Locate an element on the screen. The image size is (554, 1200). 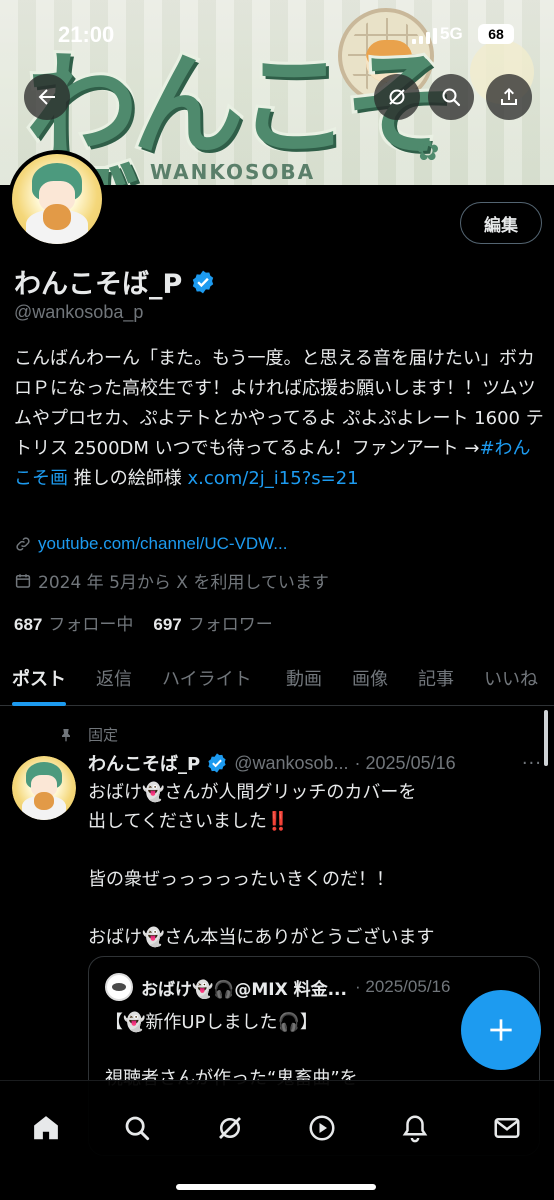
tab-posts: ポスト is located at coordinates (39, 678).